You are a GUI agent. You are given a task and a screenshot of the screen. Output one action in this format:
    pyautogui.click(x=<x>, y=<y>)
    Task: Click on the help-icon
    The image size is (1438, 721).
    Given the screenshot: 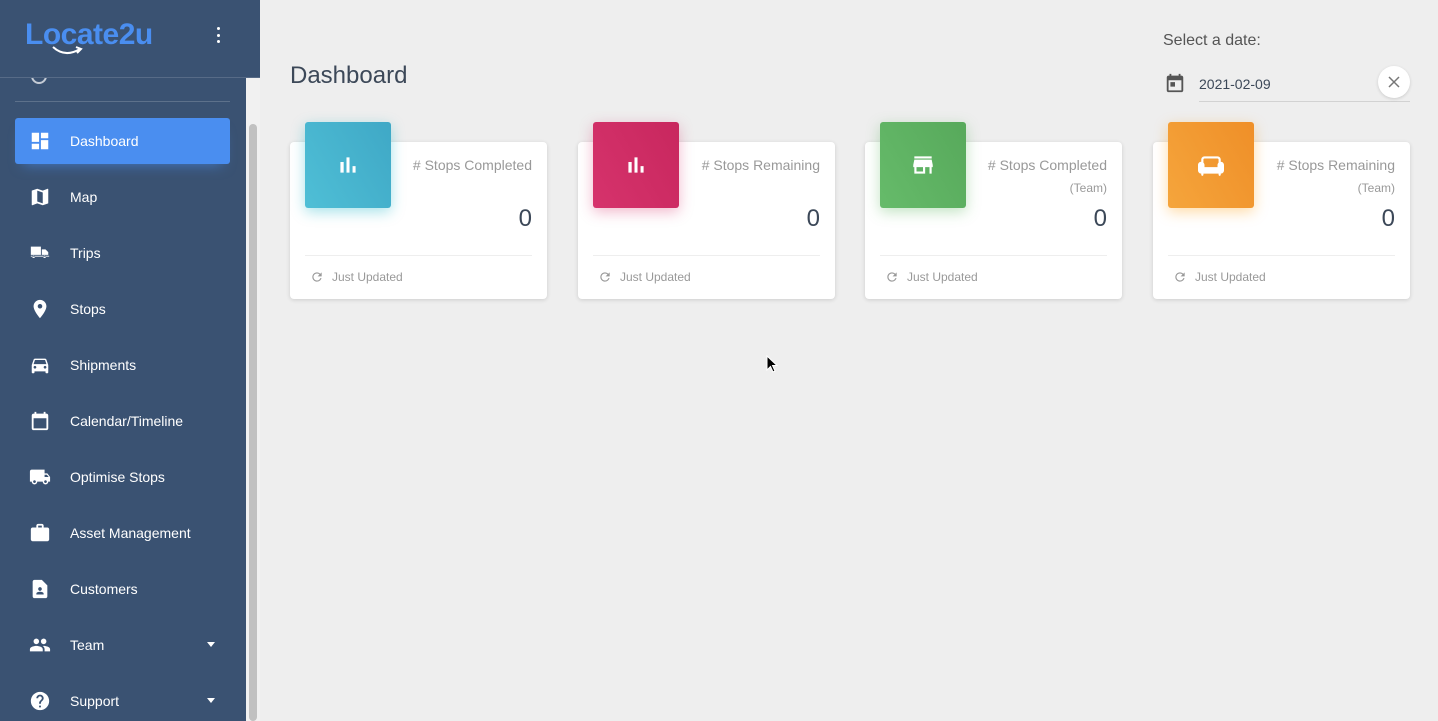 What is the action you would take?
    pyautogui.click(x=40, y=701)
    